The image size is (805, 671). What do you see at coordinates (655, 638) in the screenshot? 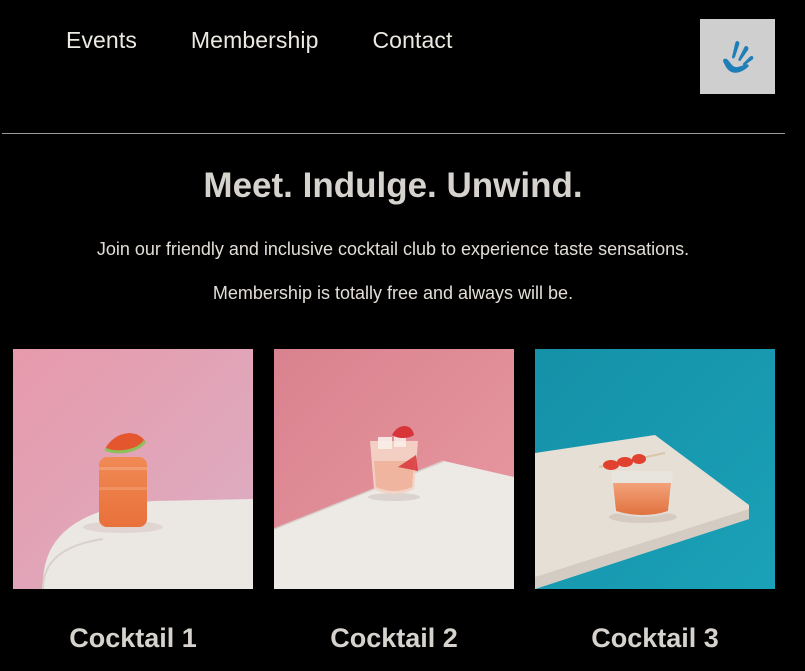
I see `cocktail-3-title: Cocktail 3` at bounding box center [655, 638].